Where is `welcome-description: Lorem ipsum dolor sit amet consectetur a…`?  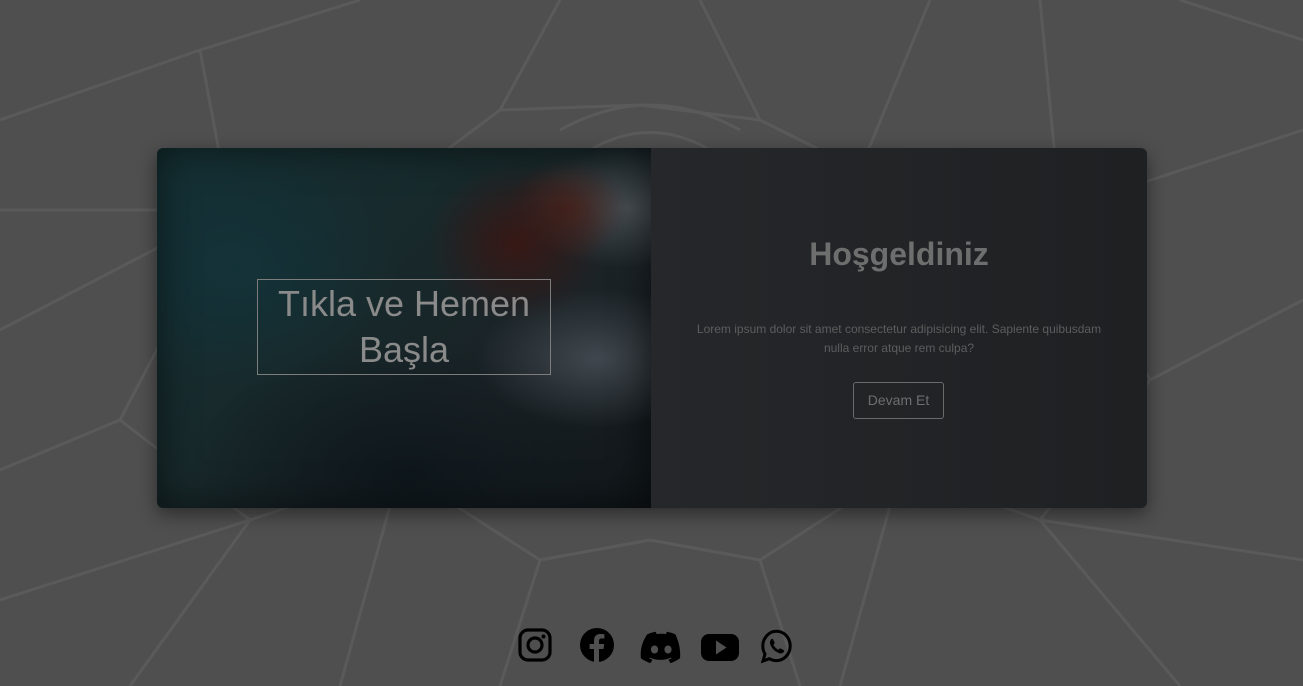
welcome-description: Lorem ipsum dolor sit amet consectetur a… is located at coordinates (899, 338).